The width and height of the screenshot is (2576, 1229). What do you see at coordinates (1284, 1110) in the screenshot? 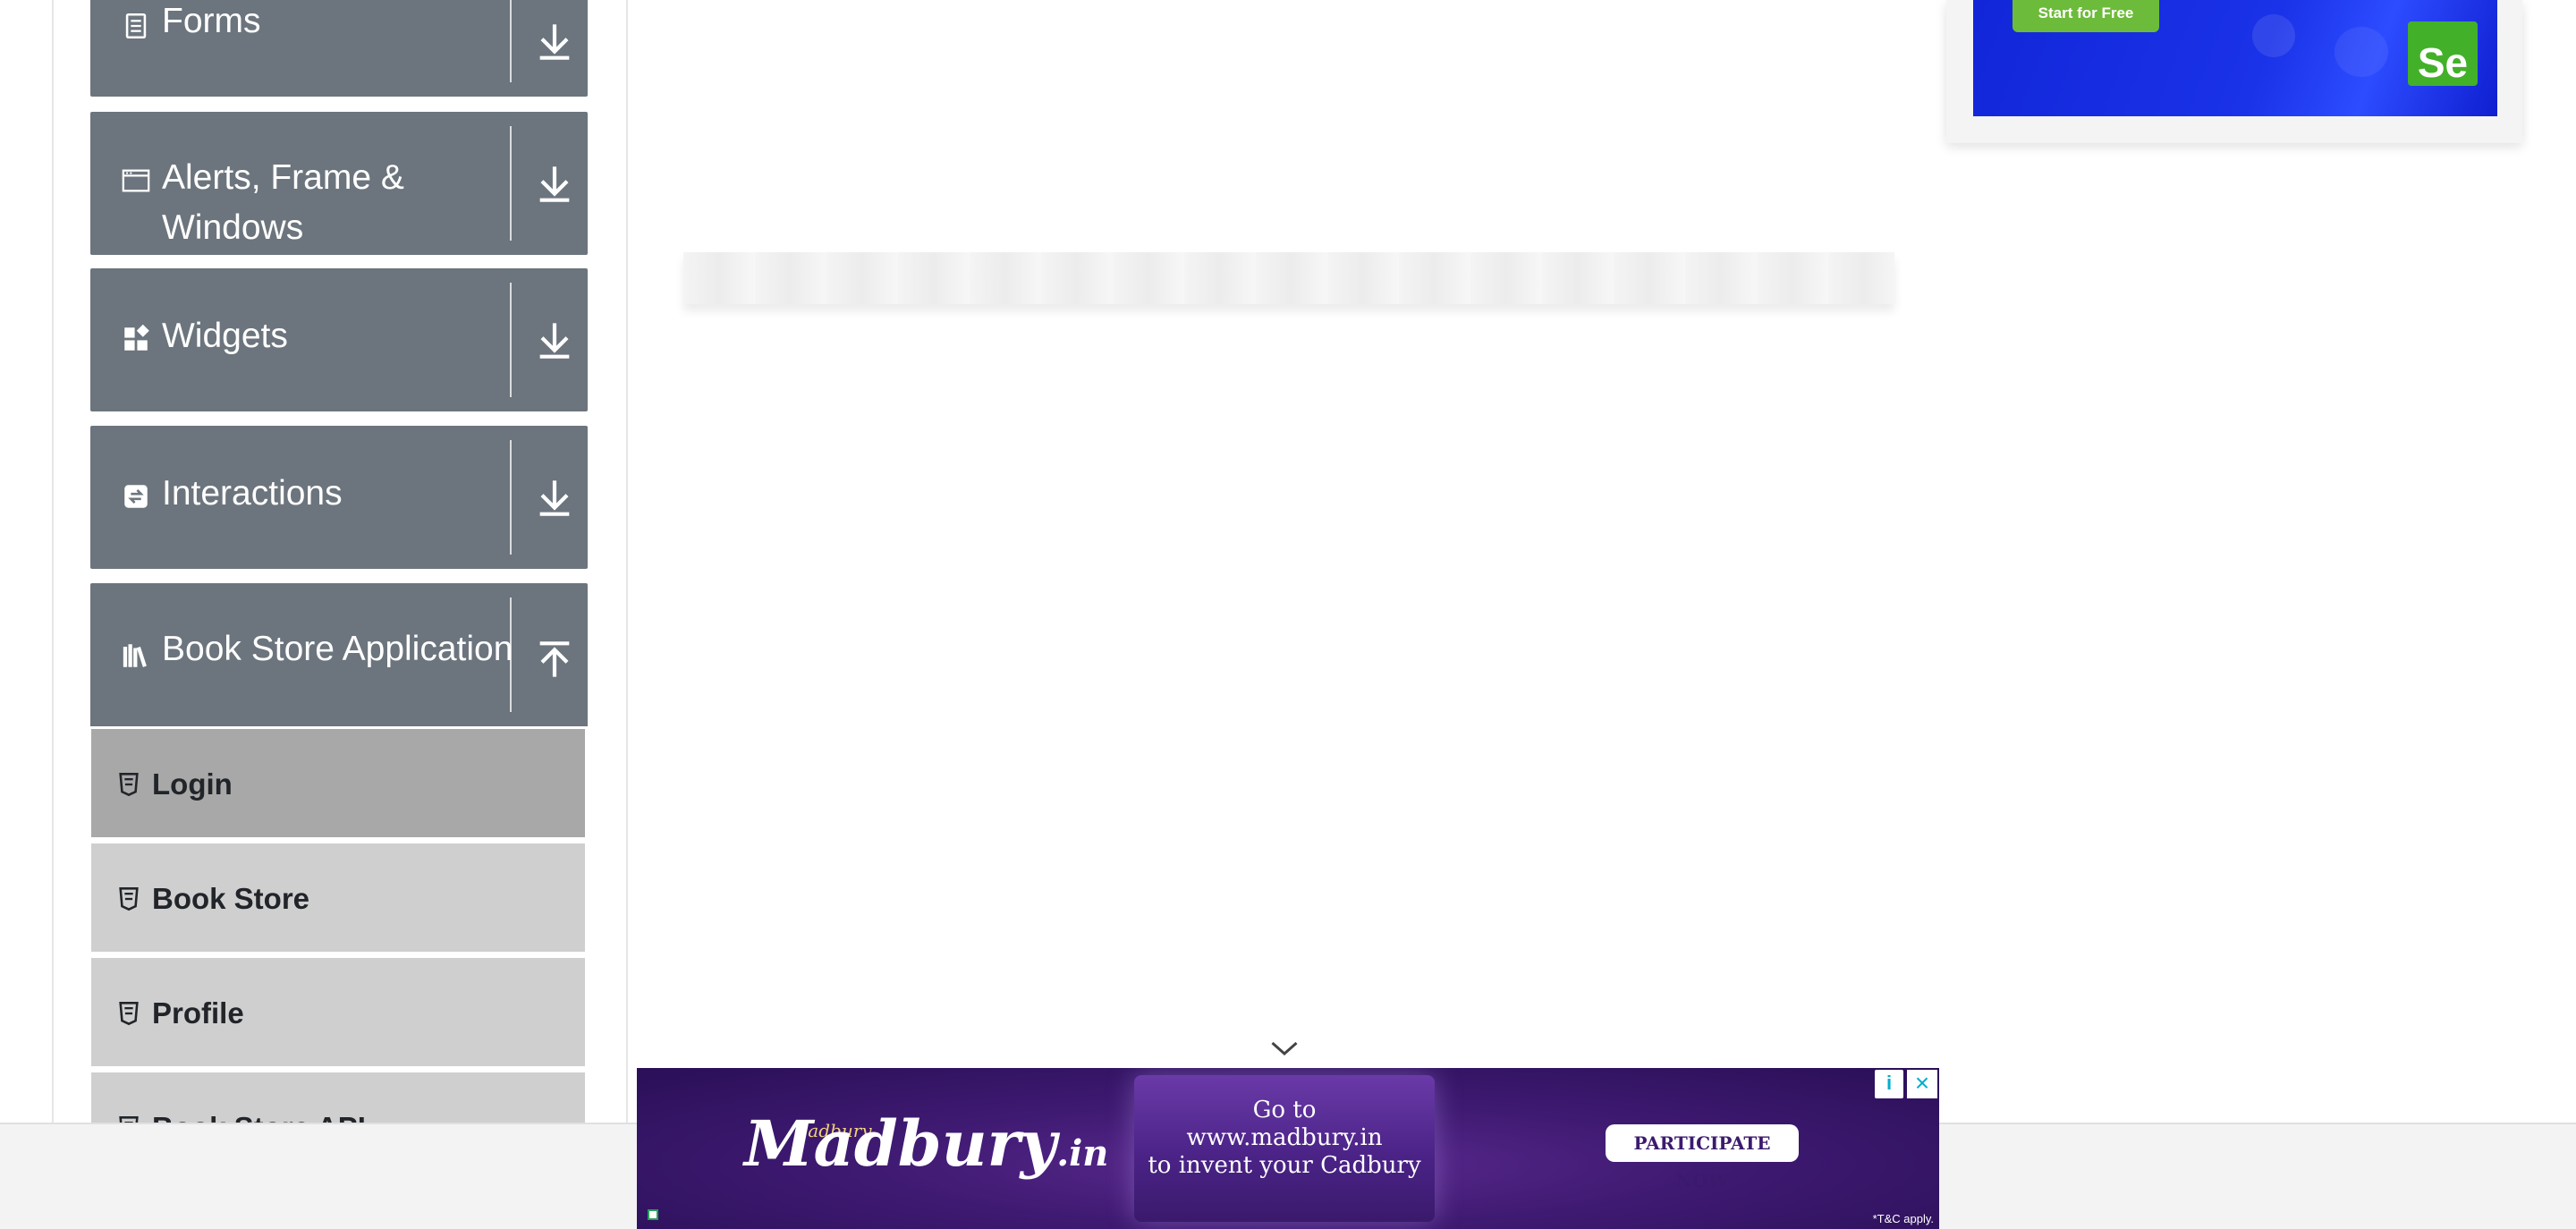
I see `ad-message-line: Go to` at bounding box center [1284, 1110].